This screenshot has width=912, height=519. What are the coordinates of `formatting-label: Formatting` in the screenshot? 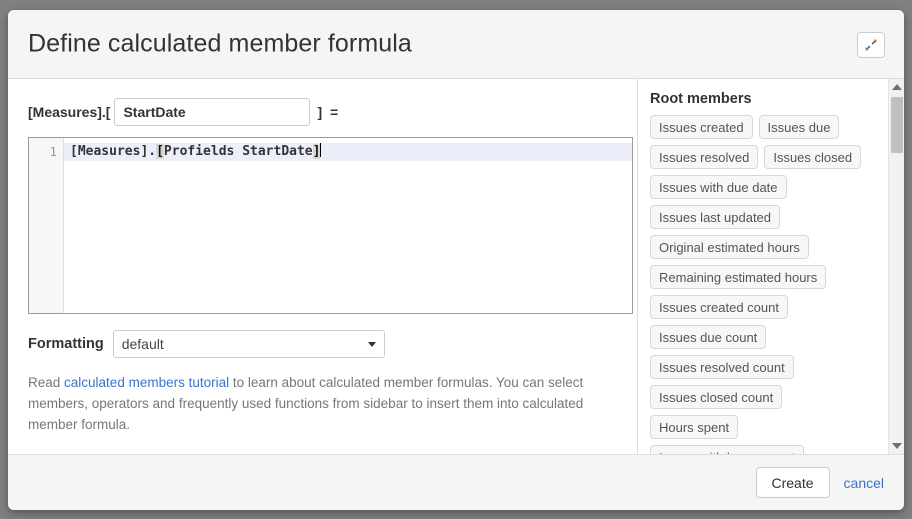 It's located at (66, 344).